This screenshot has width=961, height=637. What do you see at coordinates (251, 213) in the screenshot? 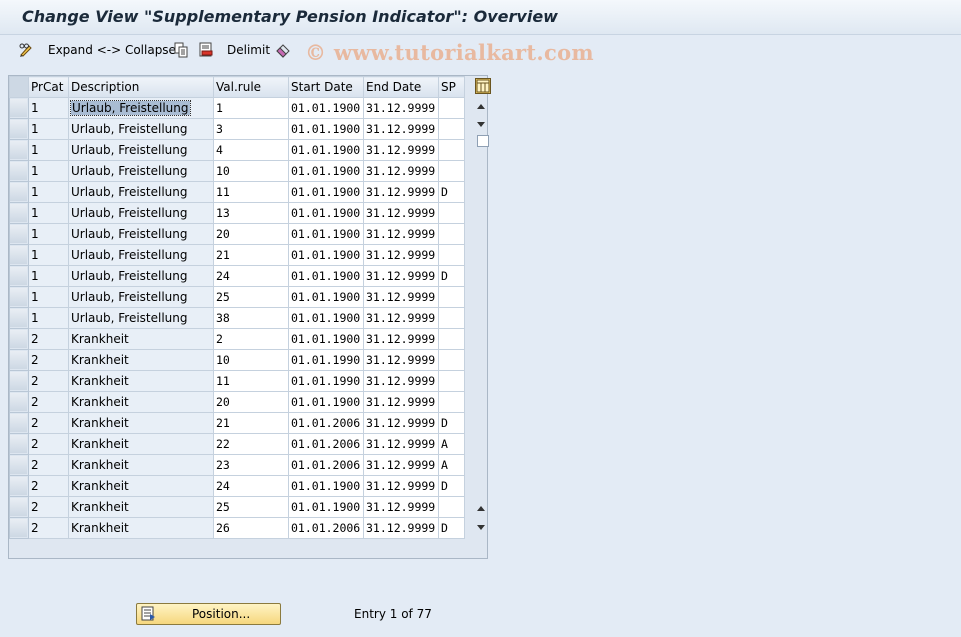
I see `cell-valrule: 13` at bounding box center [251, 213].